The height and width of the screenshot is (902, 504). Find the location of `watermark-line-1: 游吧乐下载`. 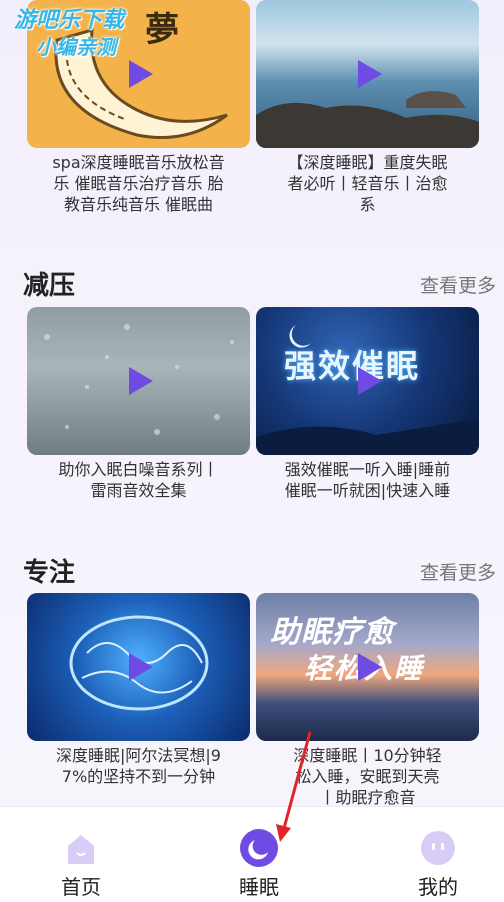

watermark-line-1: 游吧乐下载 is located at coordinates (69, 20).